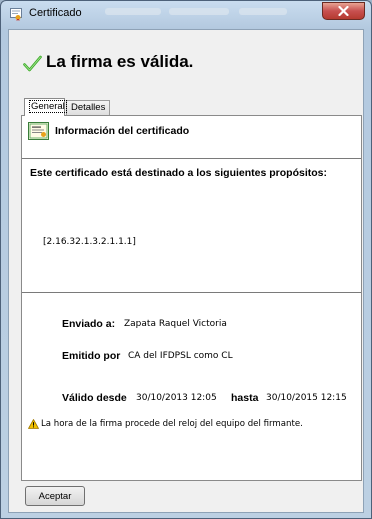  I want to click on close-button, so click(343, 11).